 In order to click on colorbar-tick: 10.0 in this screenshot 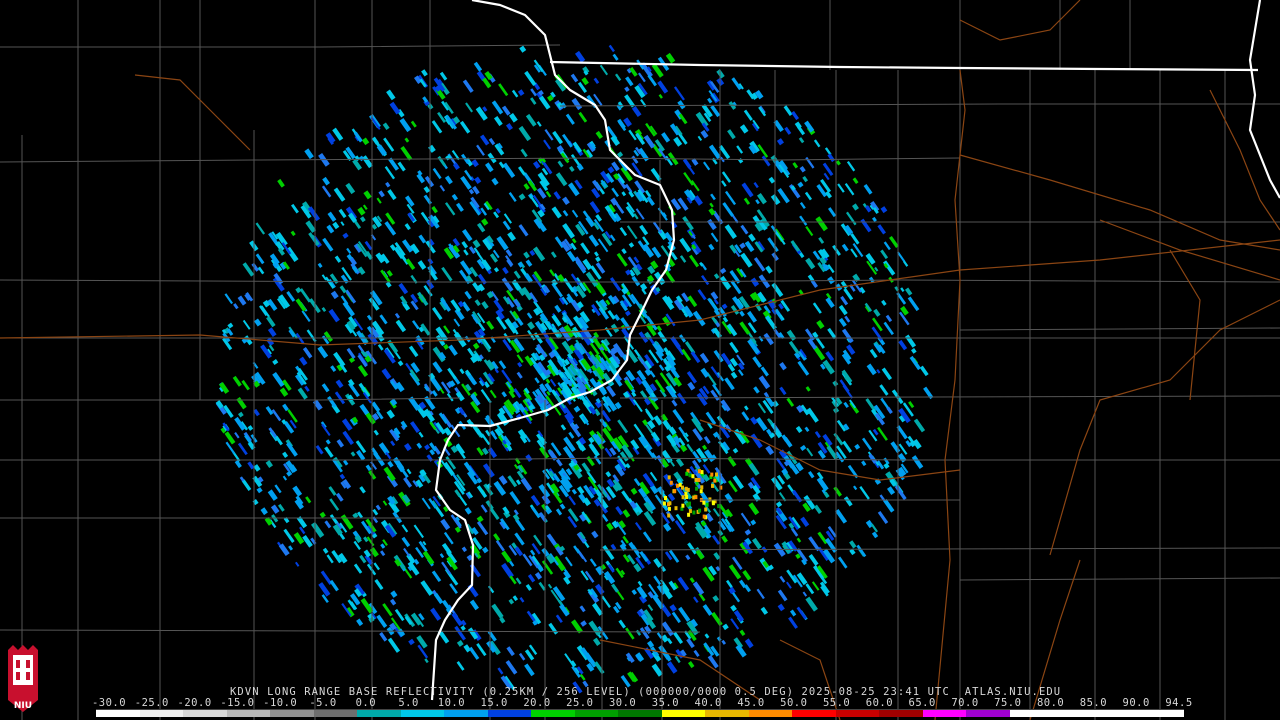, I will do `click(451, 703)`.